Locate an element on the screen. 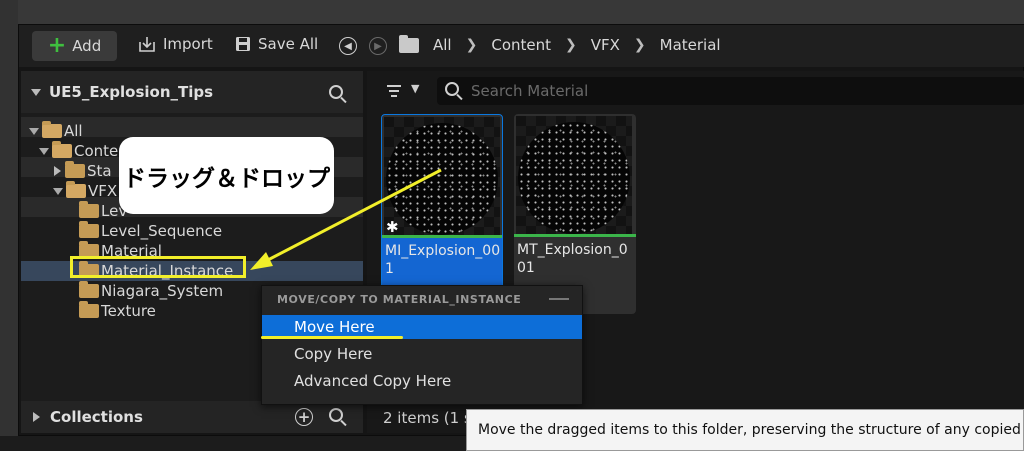 The image size is (1024, 451). breadcrumb-vfx: VFX is located at coordinates (605, 45).